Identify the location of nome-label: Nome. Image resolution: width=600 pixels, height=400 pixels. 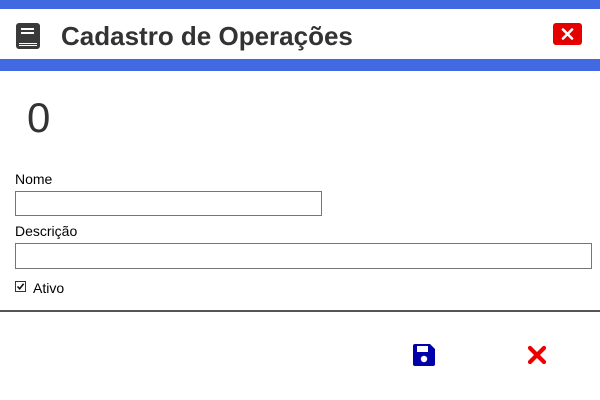
(34, 179).